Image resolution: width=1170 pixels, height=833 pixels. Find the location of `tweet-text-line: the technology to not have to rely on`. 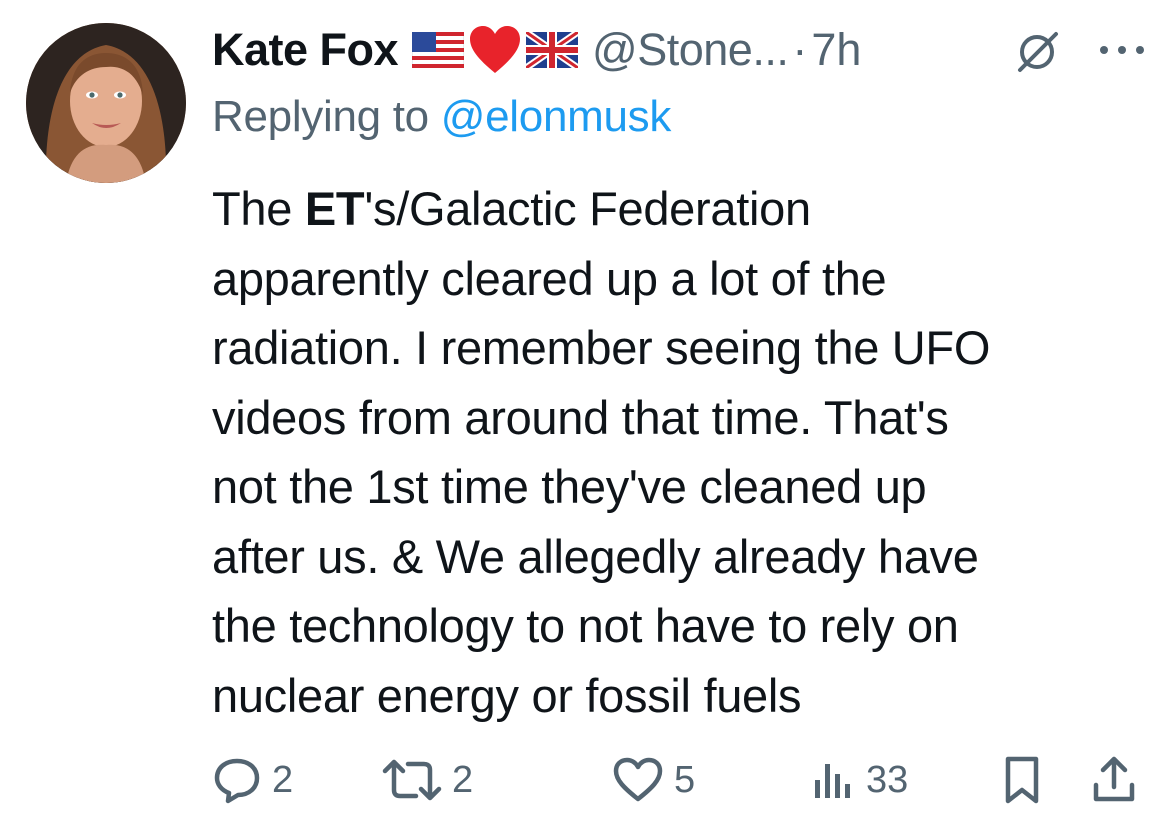

tweet-text-line: the technology to not have to rely on is located at coordinates (585, 625).